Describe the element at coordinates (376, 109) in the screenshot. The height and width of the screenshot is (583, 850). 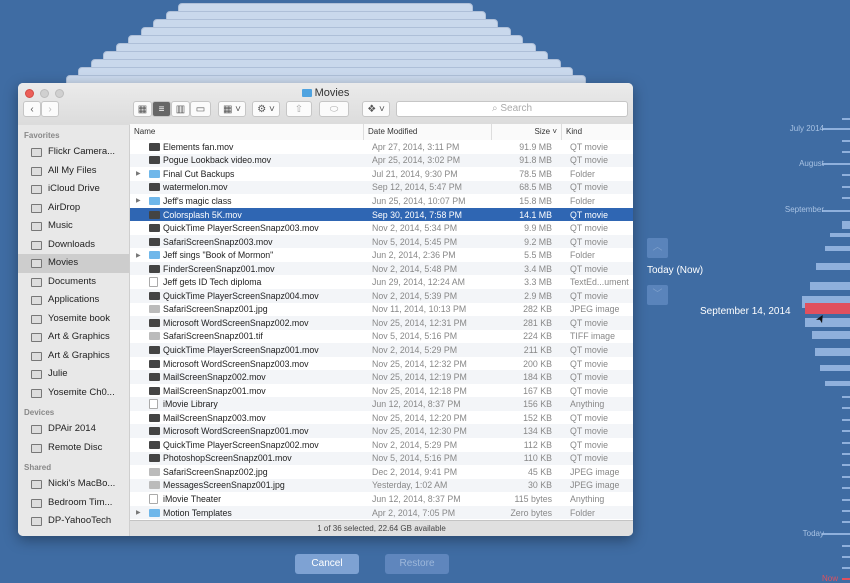
I see `dropbox-button: ❖ ˅` at that location.